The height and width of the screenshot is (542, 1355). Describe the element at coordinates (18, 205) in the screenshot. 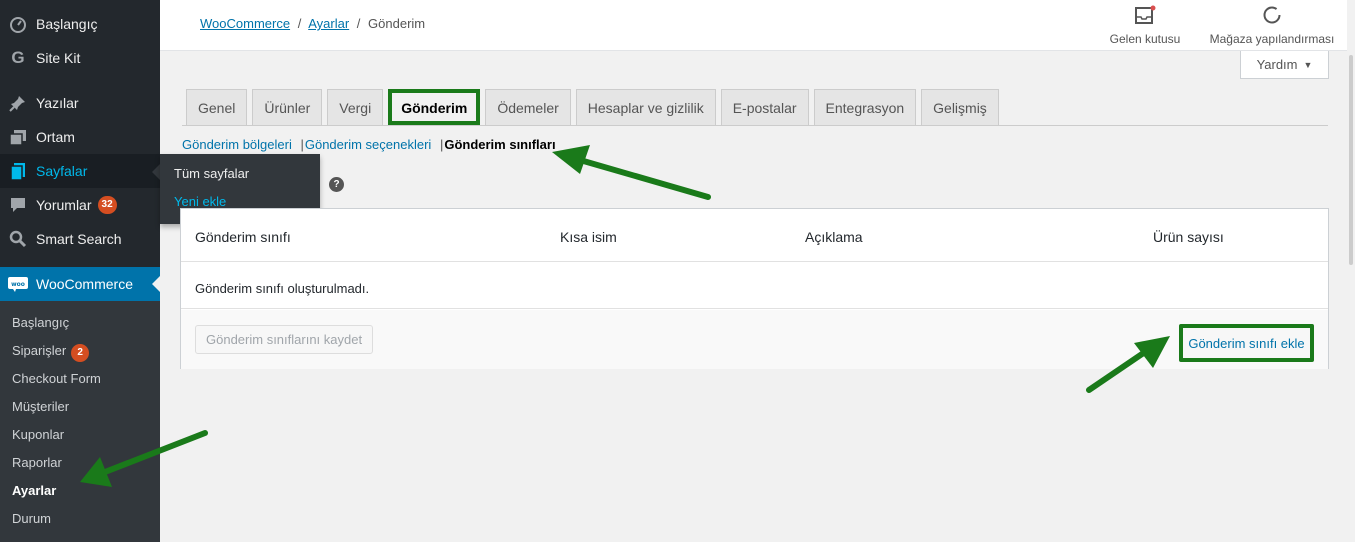

I see `comment-icon` at that location.